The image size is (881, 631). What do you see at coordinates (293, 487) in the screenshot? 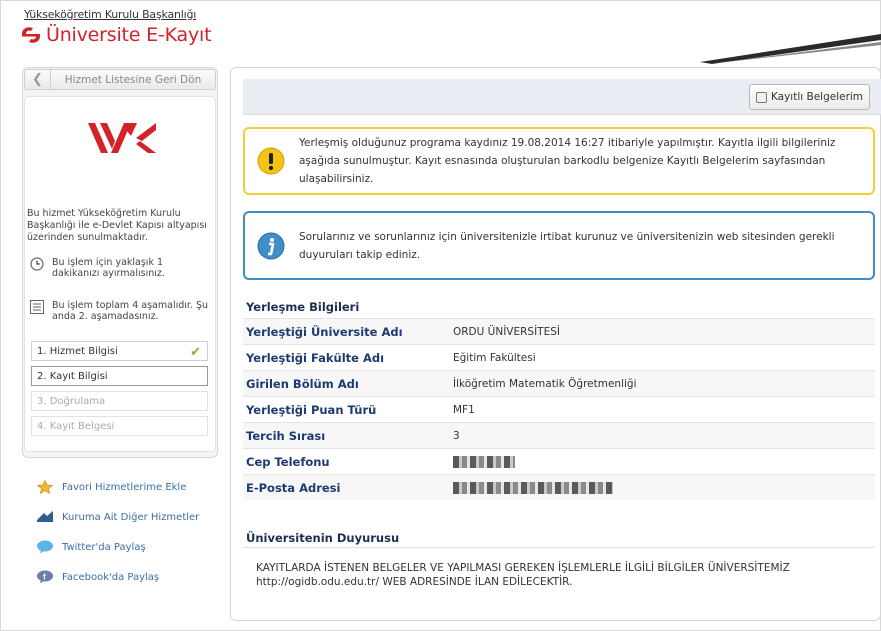
I see `row-label: E-Posta Adresi` at bounding box center [293, 487].